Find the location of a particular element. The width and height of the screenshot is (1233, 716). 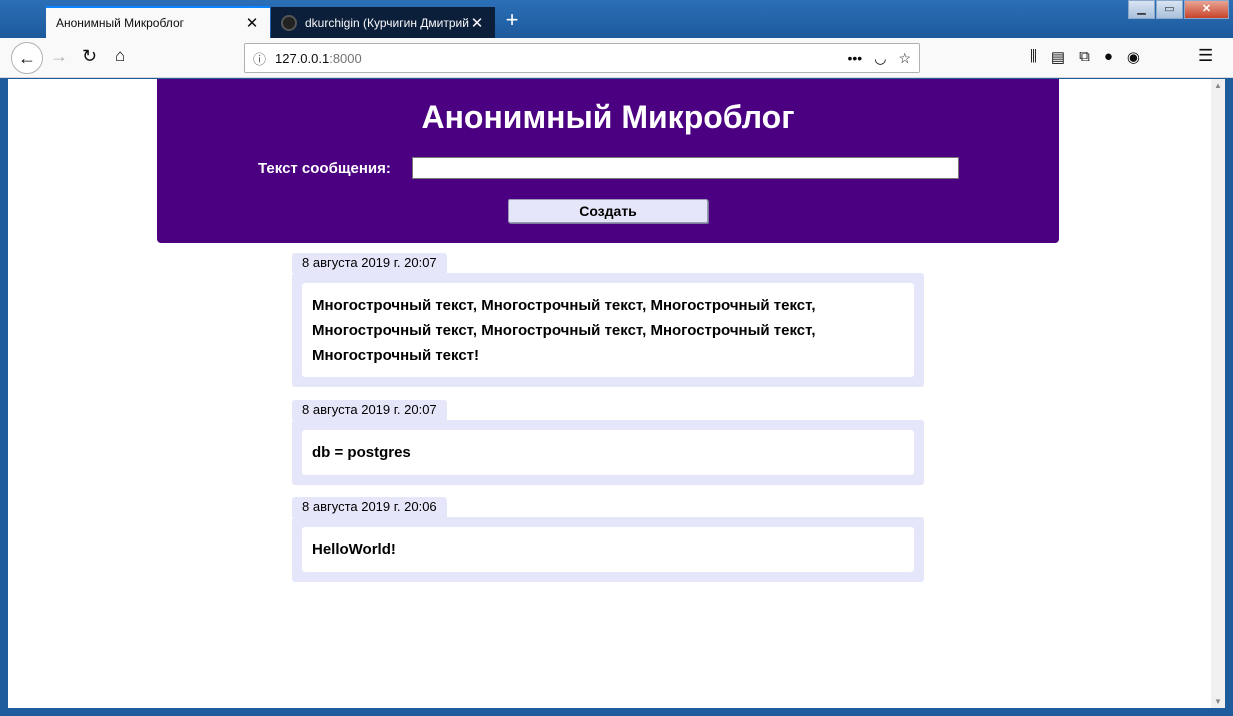

info-icon: ⓘ is located at coordinates (264, 58).